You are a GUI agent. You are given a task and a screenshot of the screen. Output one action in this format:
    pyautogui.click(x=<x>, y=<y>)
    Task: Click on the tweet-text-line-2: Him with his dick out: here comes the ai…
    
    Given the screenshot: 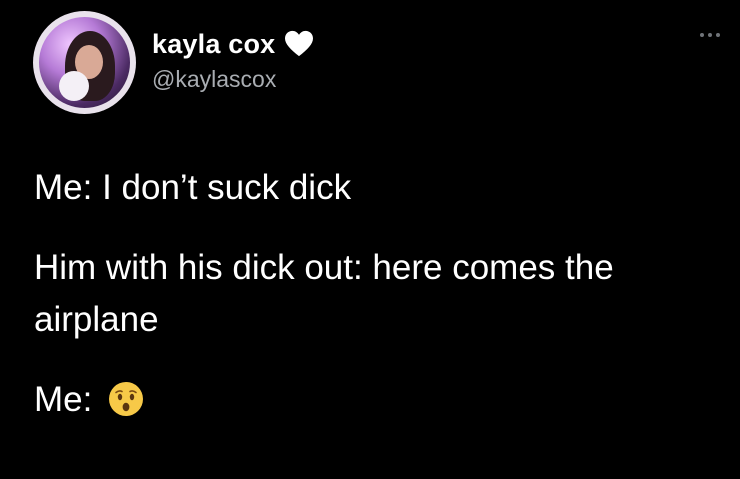 What is the action you would take?
    pyautogui.click(x=324, y=293)
    